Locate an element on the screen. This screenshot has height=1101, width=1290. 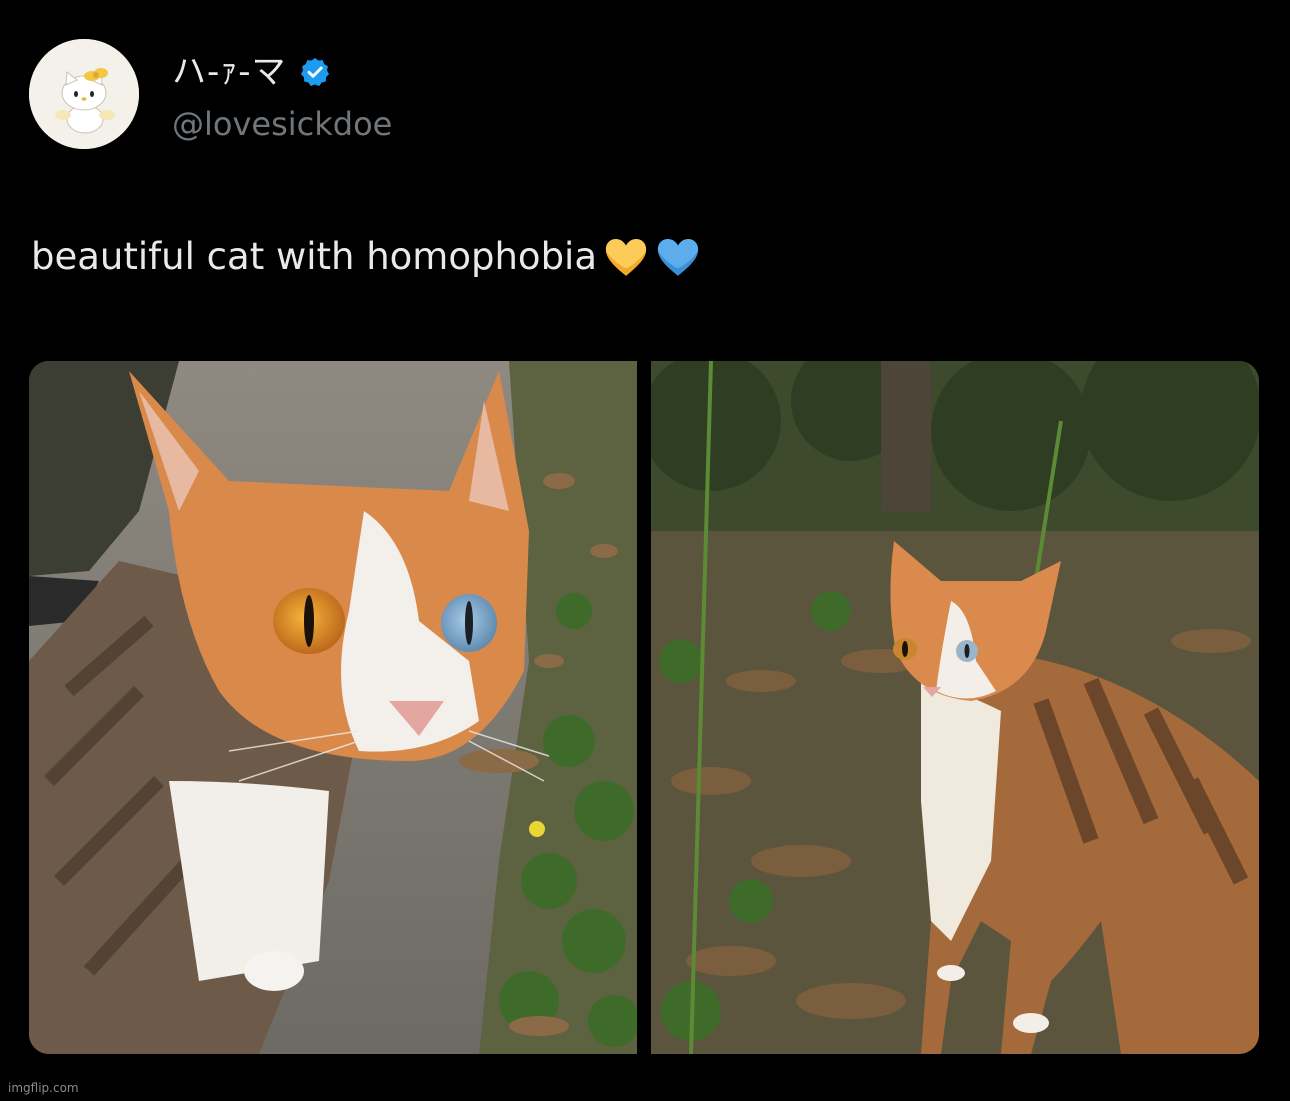
author-handle: @lovesickdoe is located at coordinates (282, 124).